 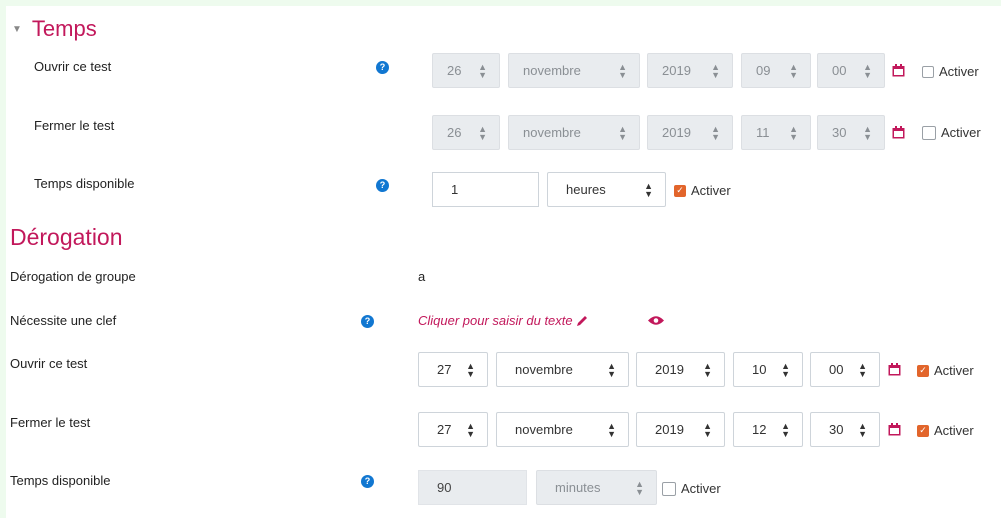 I want to click on override-open-month-select: novembre ▲ ▼, so click(x=562, y=369).